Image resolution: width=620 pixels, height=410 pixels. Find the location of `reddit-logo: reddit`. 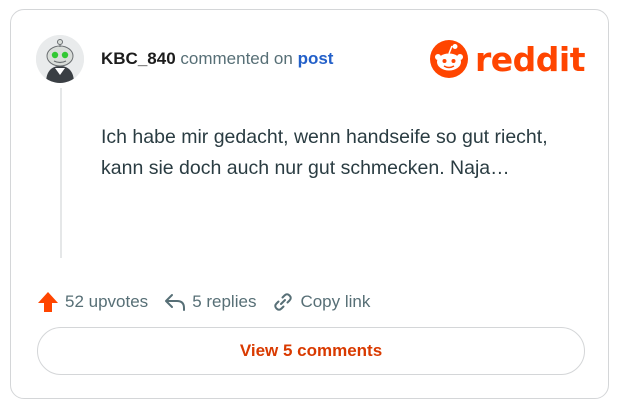

reddit-logo: reddit is located at coordinates (509, 59).